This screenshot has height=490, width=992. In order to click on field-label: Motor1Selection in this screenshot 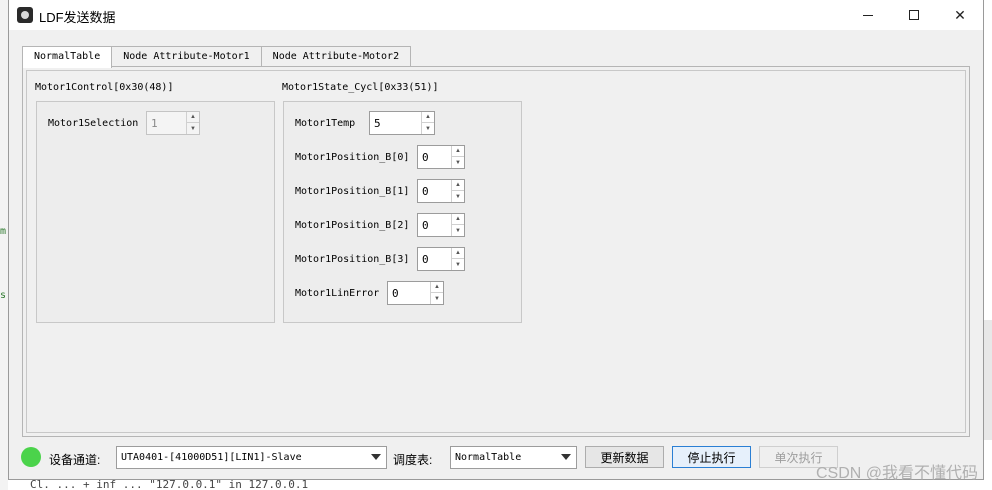, I will do `click(93, 123)`.